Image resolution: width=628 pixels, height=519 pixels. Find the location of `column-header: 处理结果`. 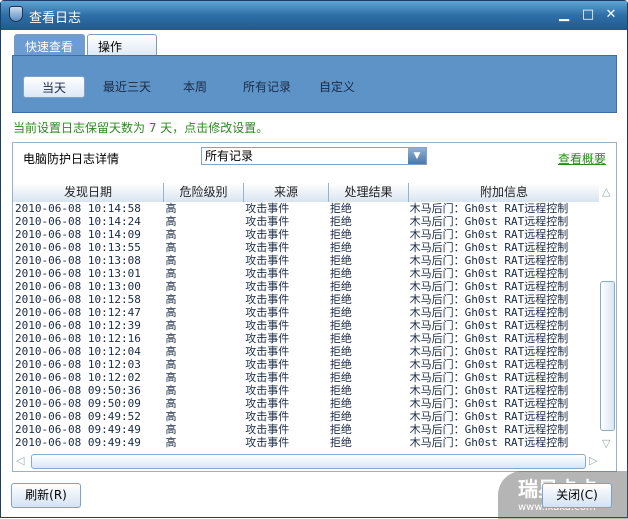

column-header: 处理结果 is located at coordinates (369, 192).